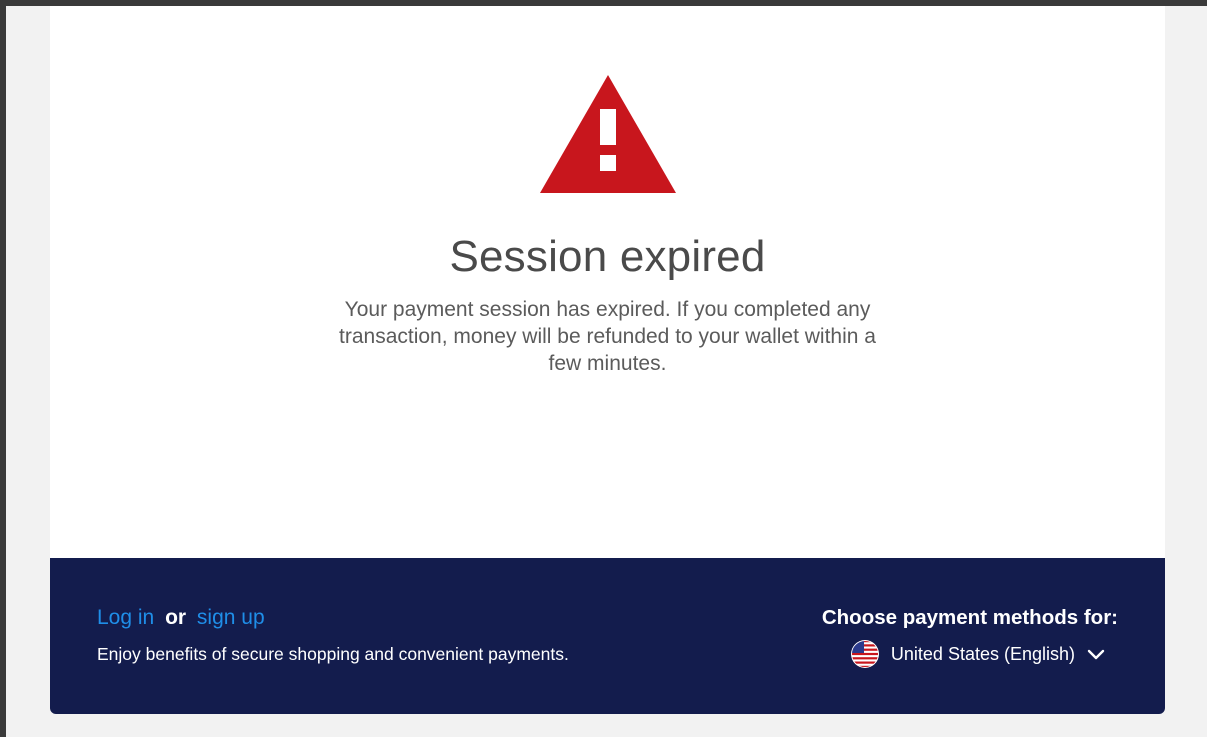  I want to click on country-selector: United States (English), so click(977, 654).